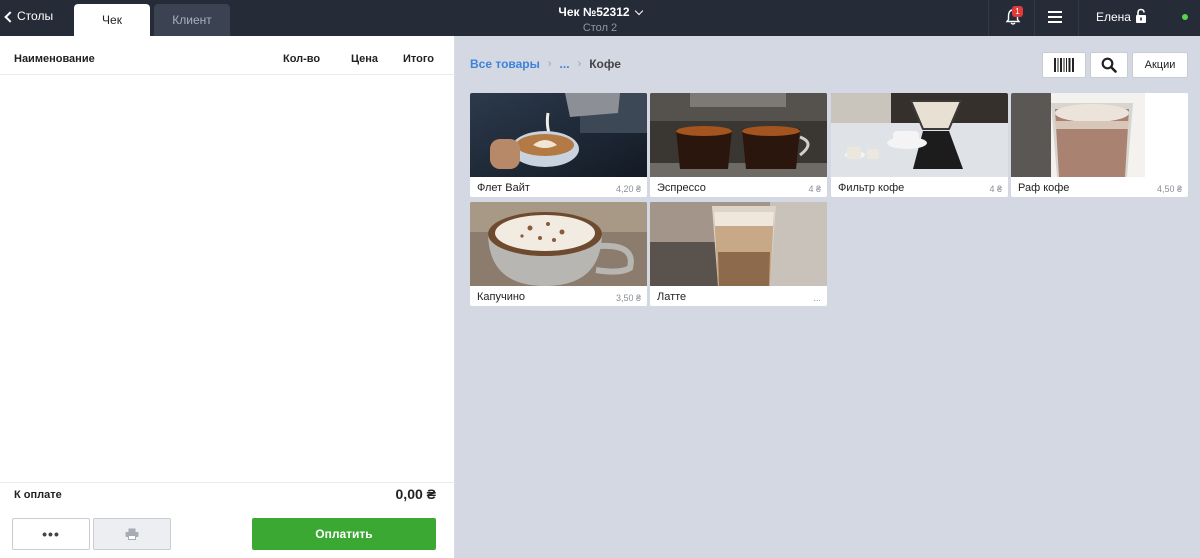  What do you see at coordinates (1185, 17) in the screenshot?
I see `online-status-dot` at bounding box center [1185, 17].